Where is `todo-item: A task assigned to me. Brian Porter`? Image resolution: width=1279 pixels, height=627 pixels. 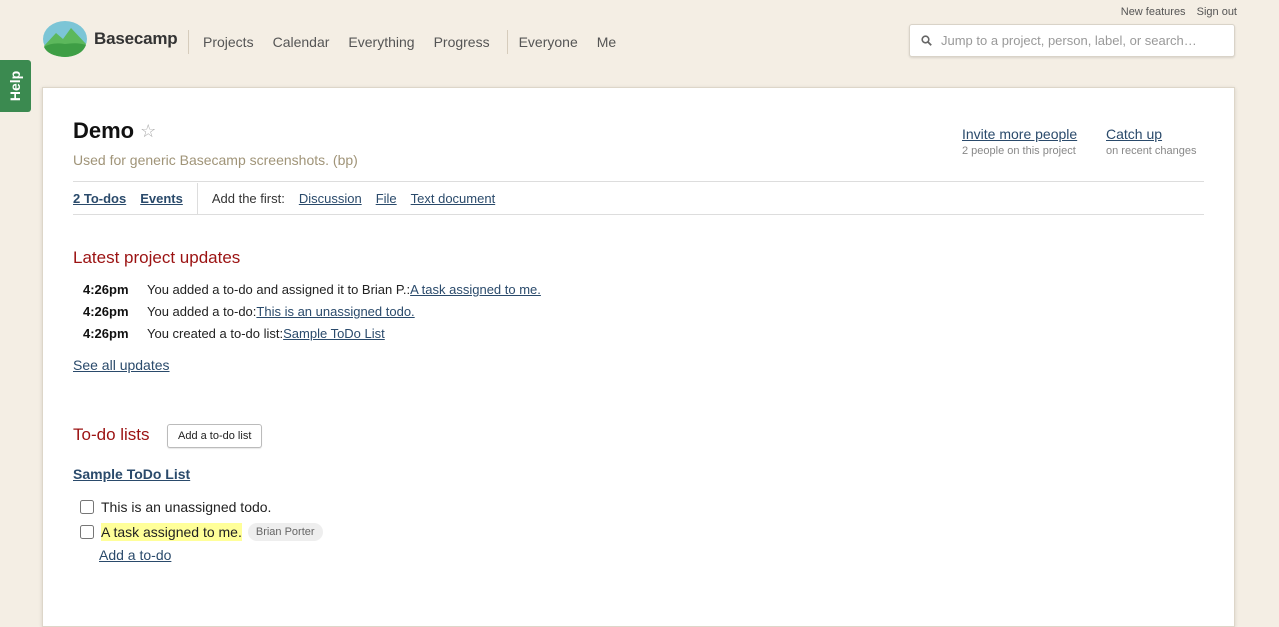 todo-item: A task assigned to me. Brian Porter is located at coordinates (201, 531).